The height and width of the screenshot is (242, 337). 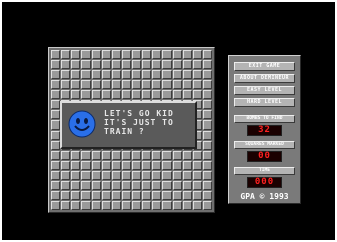 What do you see at coordinates (264, 78) in the screenshot?
I see `about-button: ABOUT DEMINEUR` at bounding box center [264, 78].